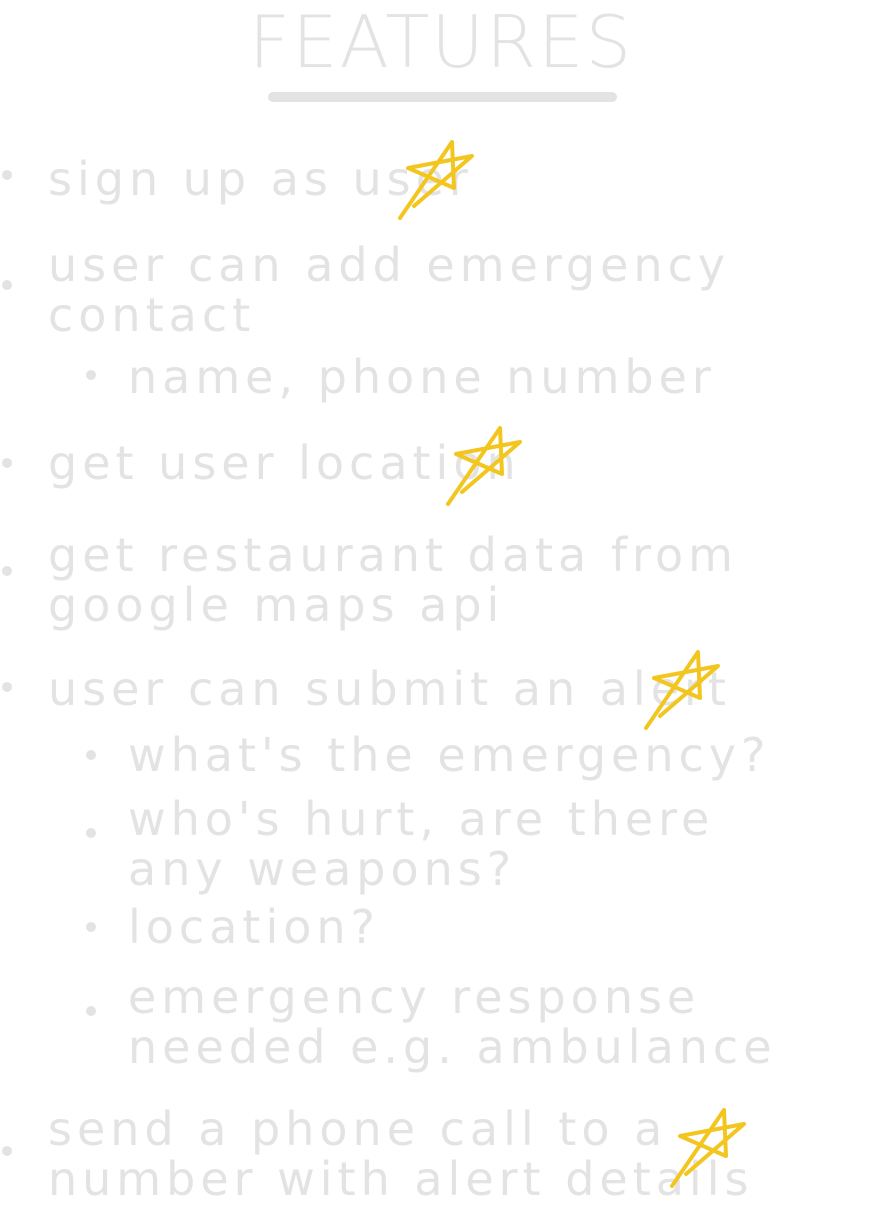 The image size is (882, 1206). What do you see at coordinates (401, 1179) in the screenshot?
I see `feature-line: number with alert details` at bounding box center [401, 1179].